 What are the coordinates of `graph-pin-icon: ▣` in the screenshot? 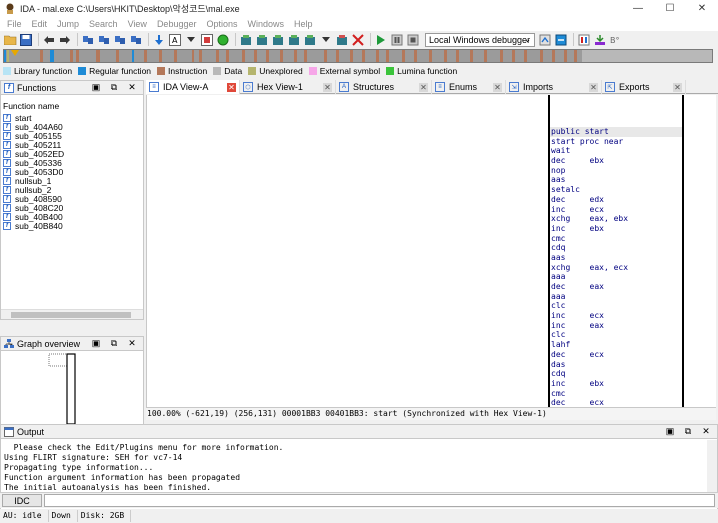 It's located at (96, 343).